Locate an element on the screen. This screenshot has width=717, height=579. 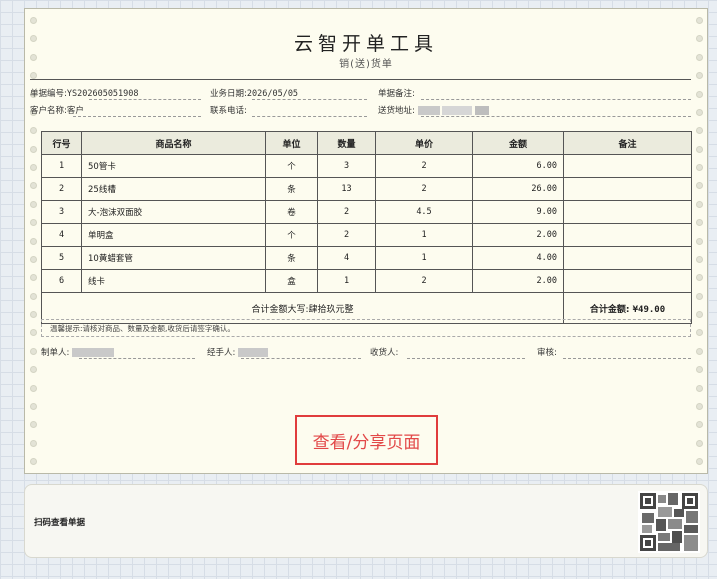
receiver-label: 收货人: is located at coordinates (384, 353).